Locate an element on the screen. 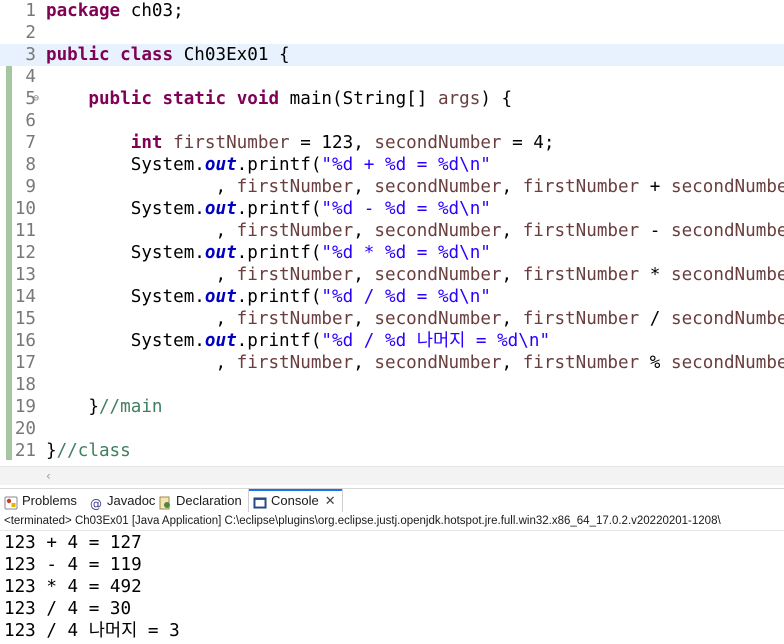 The image size is (784, 644). code-text: package ch03; is located at coordinates (115, 11).